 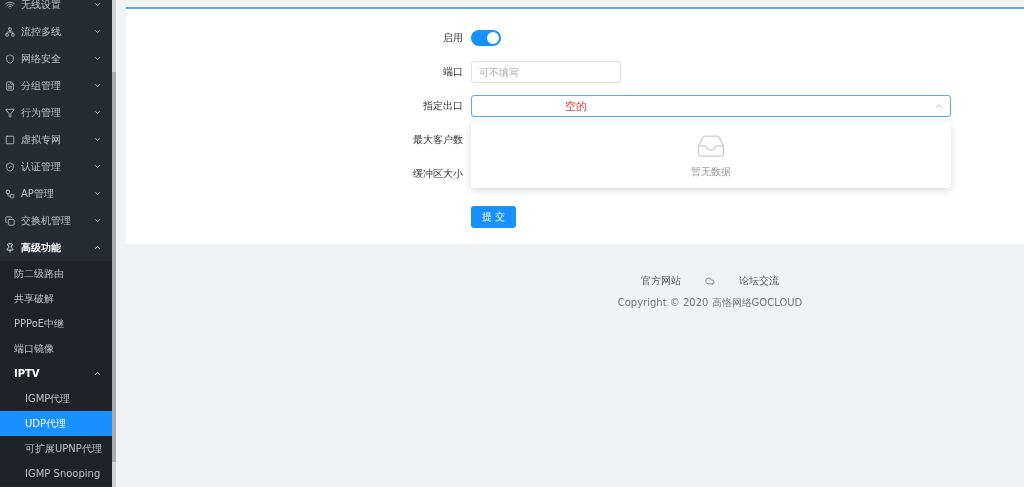 I want to click on field-label: 最大客户数, so click(x=438, y=140).